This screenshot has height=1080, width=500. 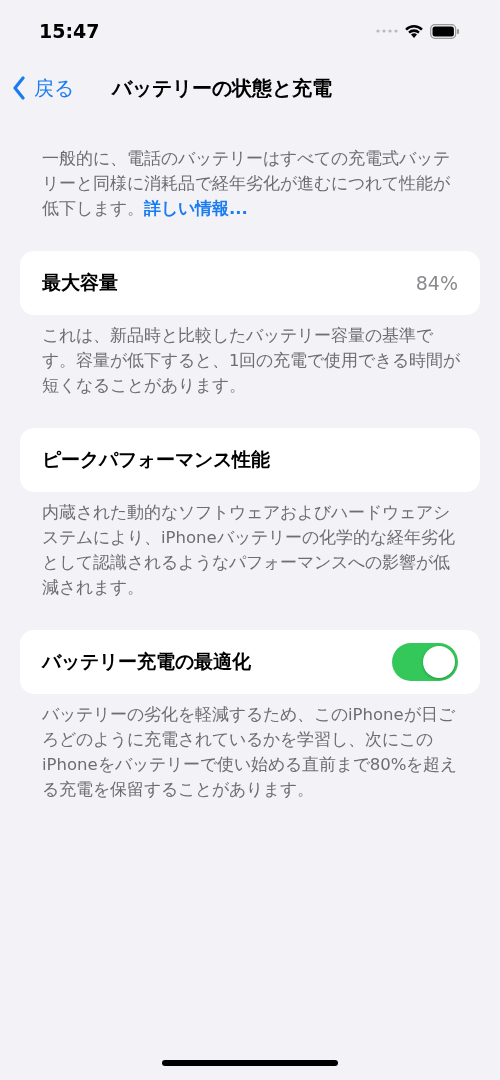 What do you see at coordinates (156, 459) in the screenshot?
I see `row-label: ピークパフォーマンス性能` at bounding box center [156, 459].